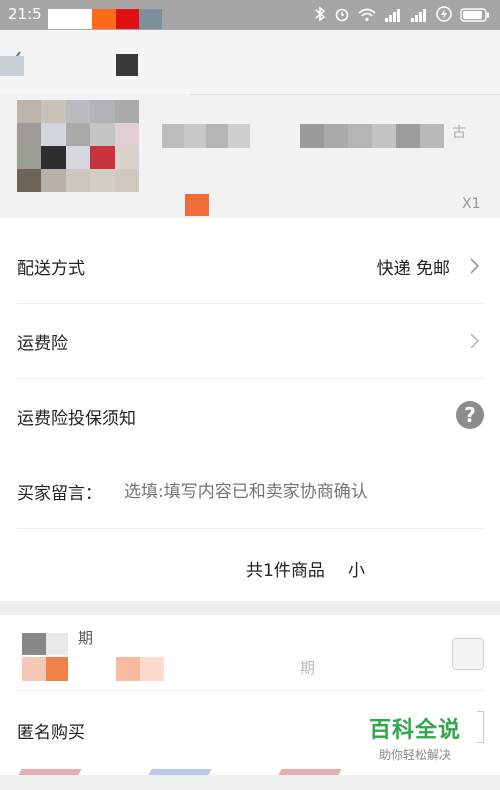 This screenshot has width=500, height=790. What do you see at coordinates (25, 14) in the screenshot?
I see `status-time: 21:5` at bounding box center [25, 14].